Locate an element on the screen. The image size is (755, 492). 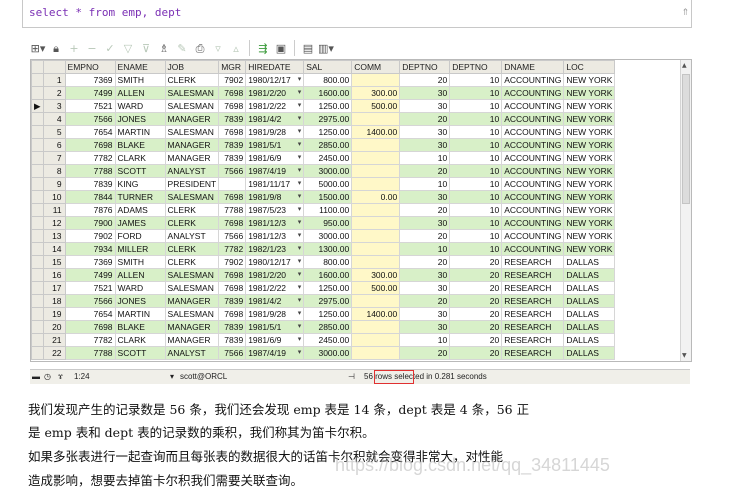
table-cell: 7902 is located at coordinates (232, 80).